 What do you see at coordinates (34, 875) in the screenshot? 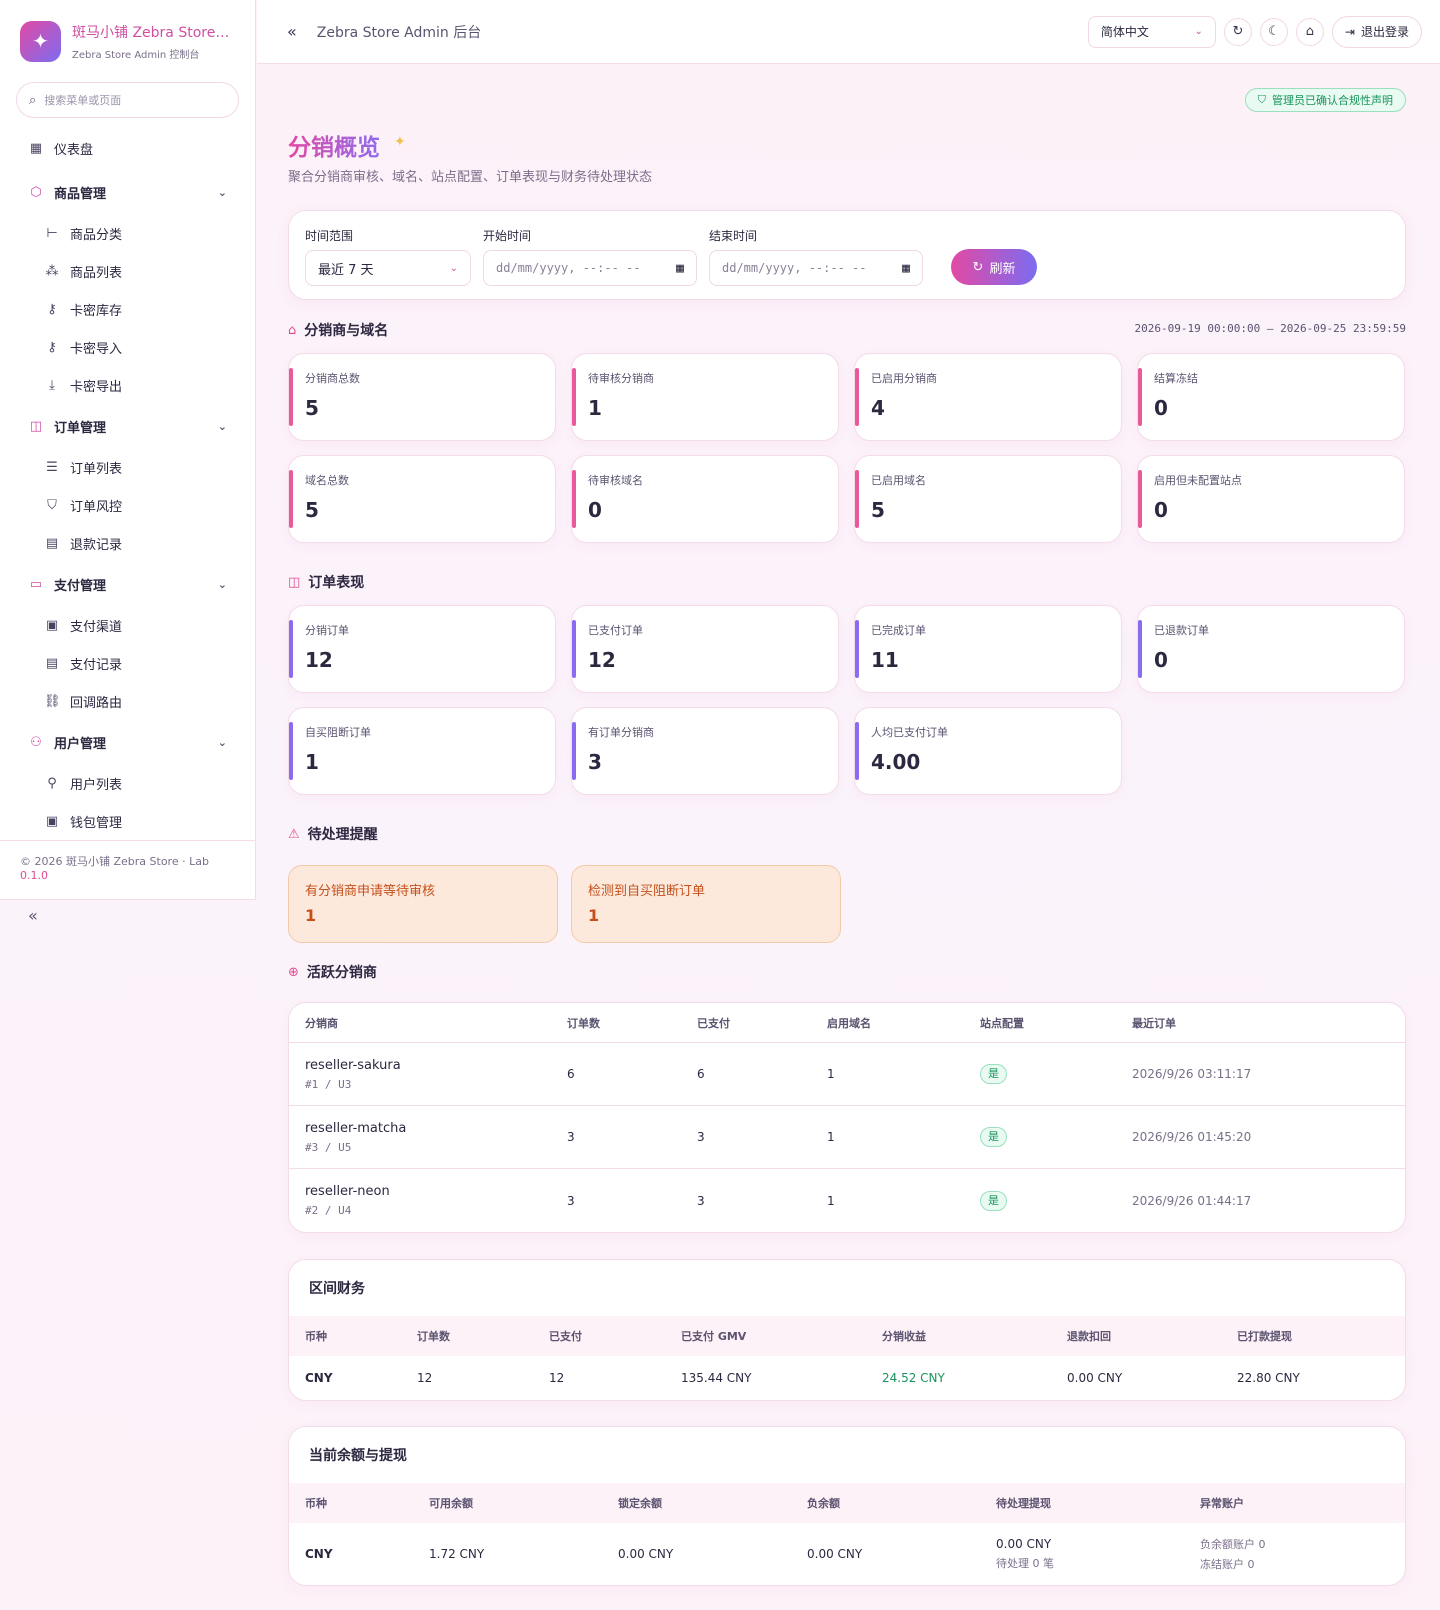
I see `version-text: 0.1.0` at bounding box center [34, 875].